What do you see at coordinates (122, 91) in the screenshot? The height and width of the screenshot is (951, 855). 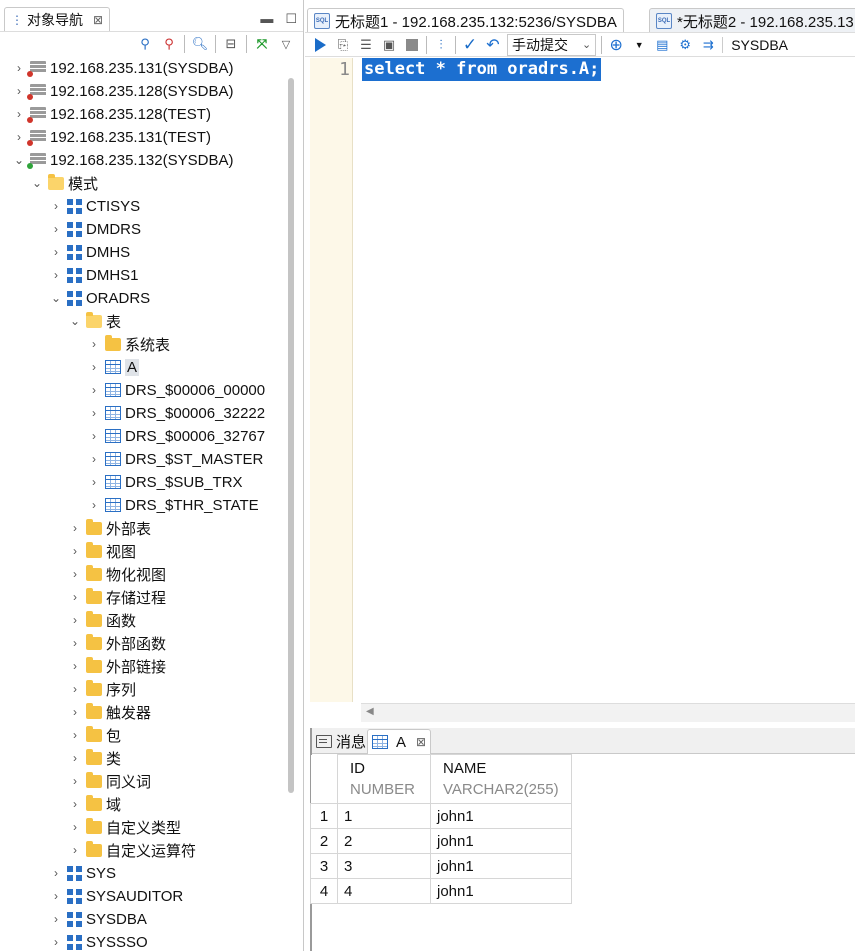 I see `tree-item: › 192.168.235.128(SYSDBA)` at bounding box center [122, 91].